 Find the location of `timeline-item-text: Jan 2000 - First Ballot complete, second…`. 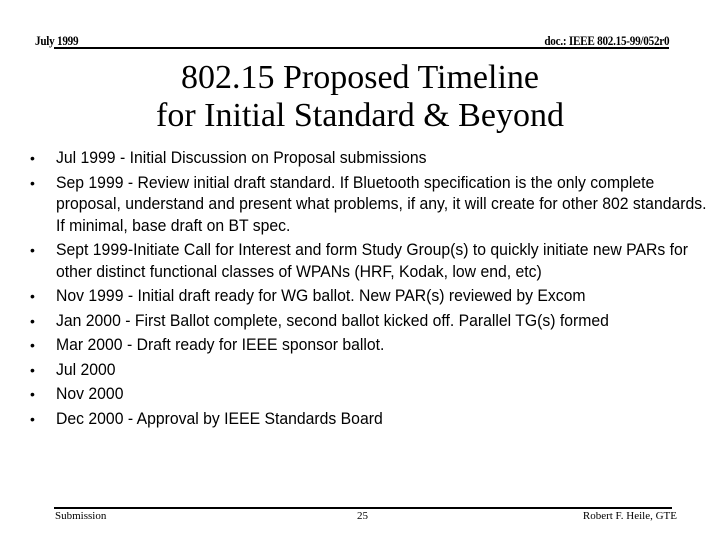

timeline-item-text: Jan 2000 - First Ballot complete, second… is located at coordinates (332, 320).